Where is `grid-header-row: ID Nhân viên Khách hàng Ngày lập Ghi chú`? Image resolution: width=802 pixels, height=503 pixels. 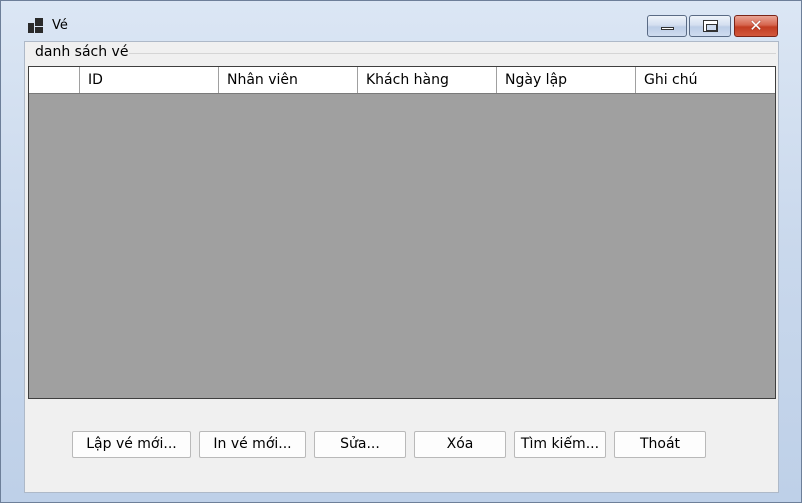
grid-header-row: ID Nhân viên Khách hàng Ngày lập Ghi chú is located at coordinates (402, 80).